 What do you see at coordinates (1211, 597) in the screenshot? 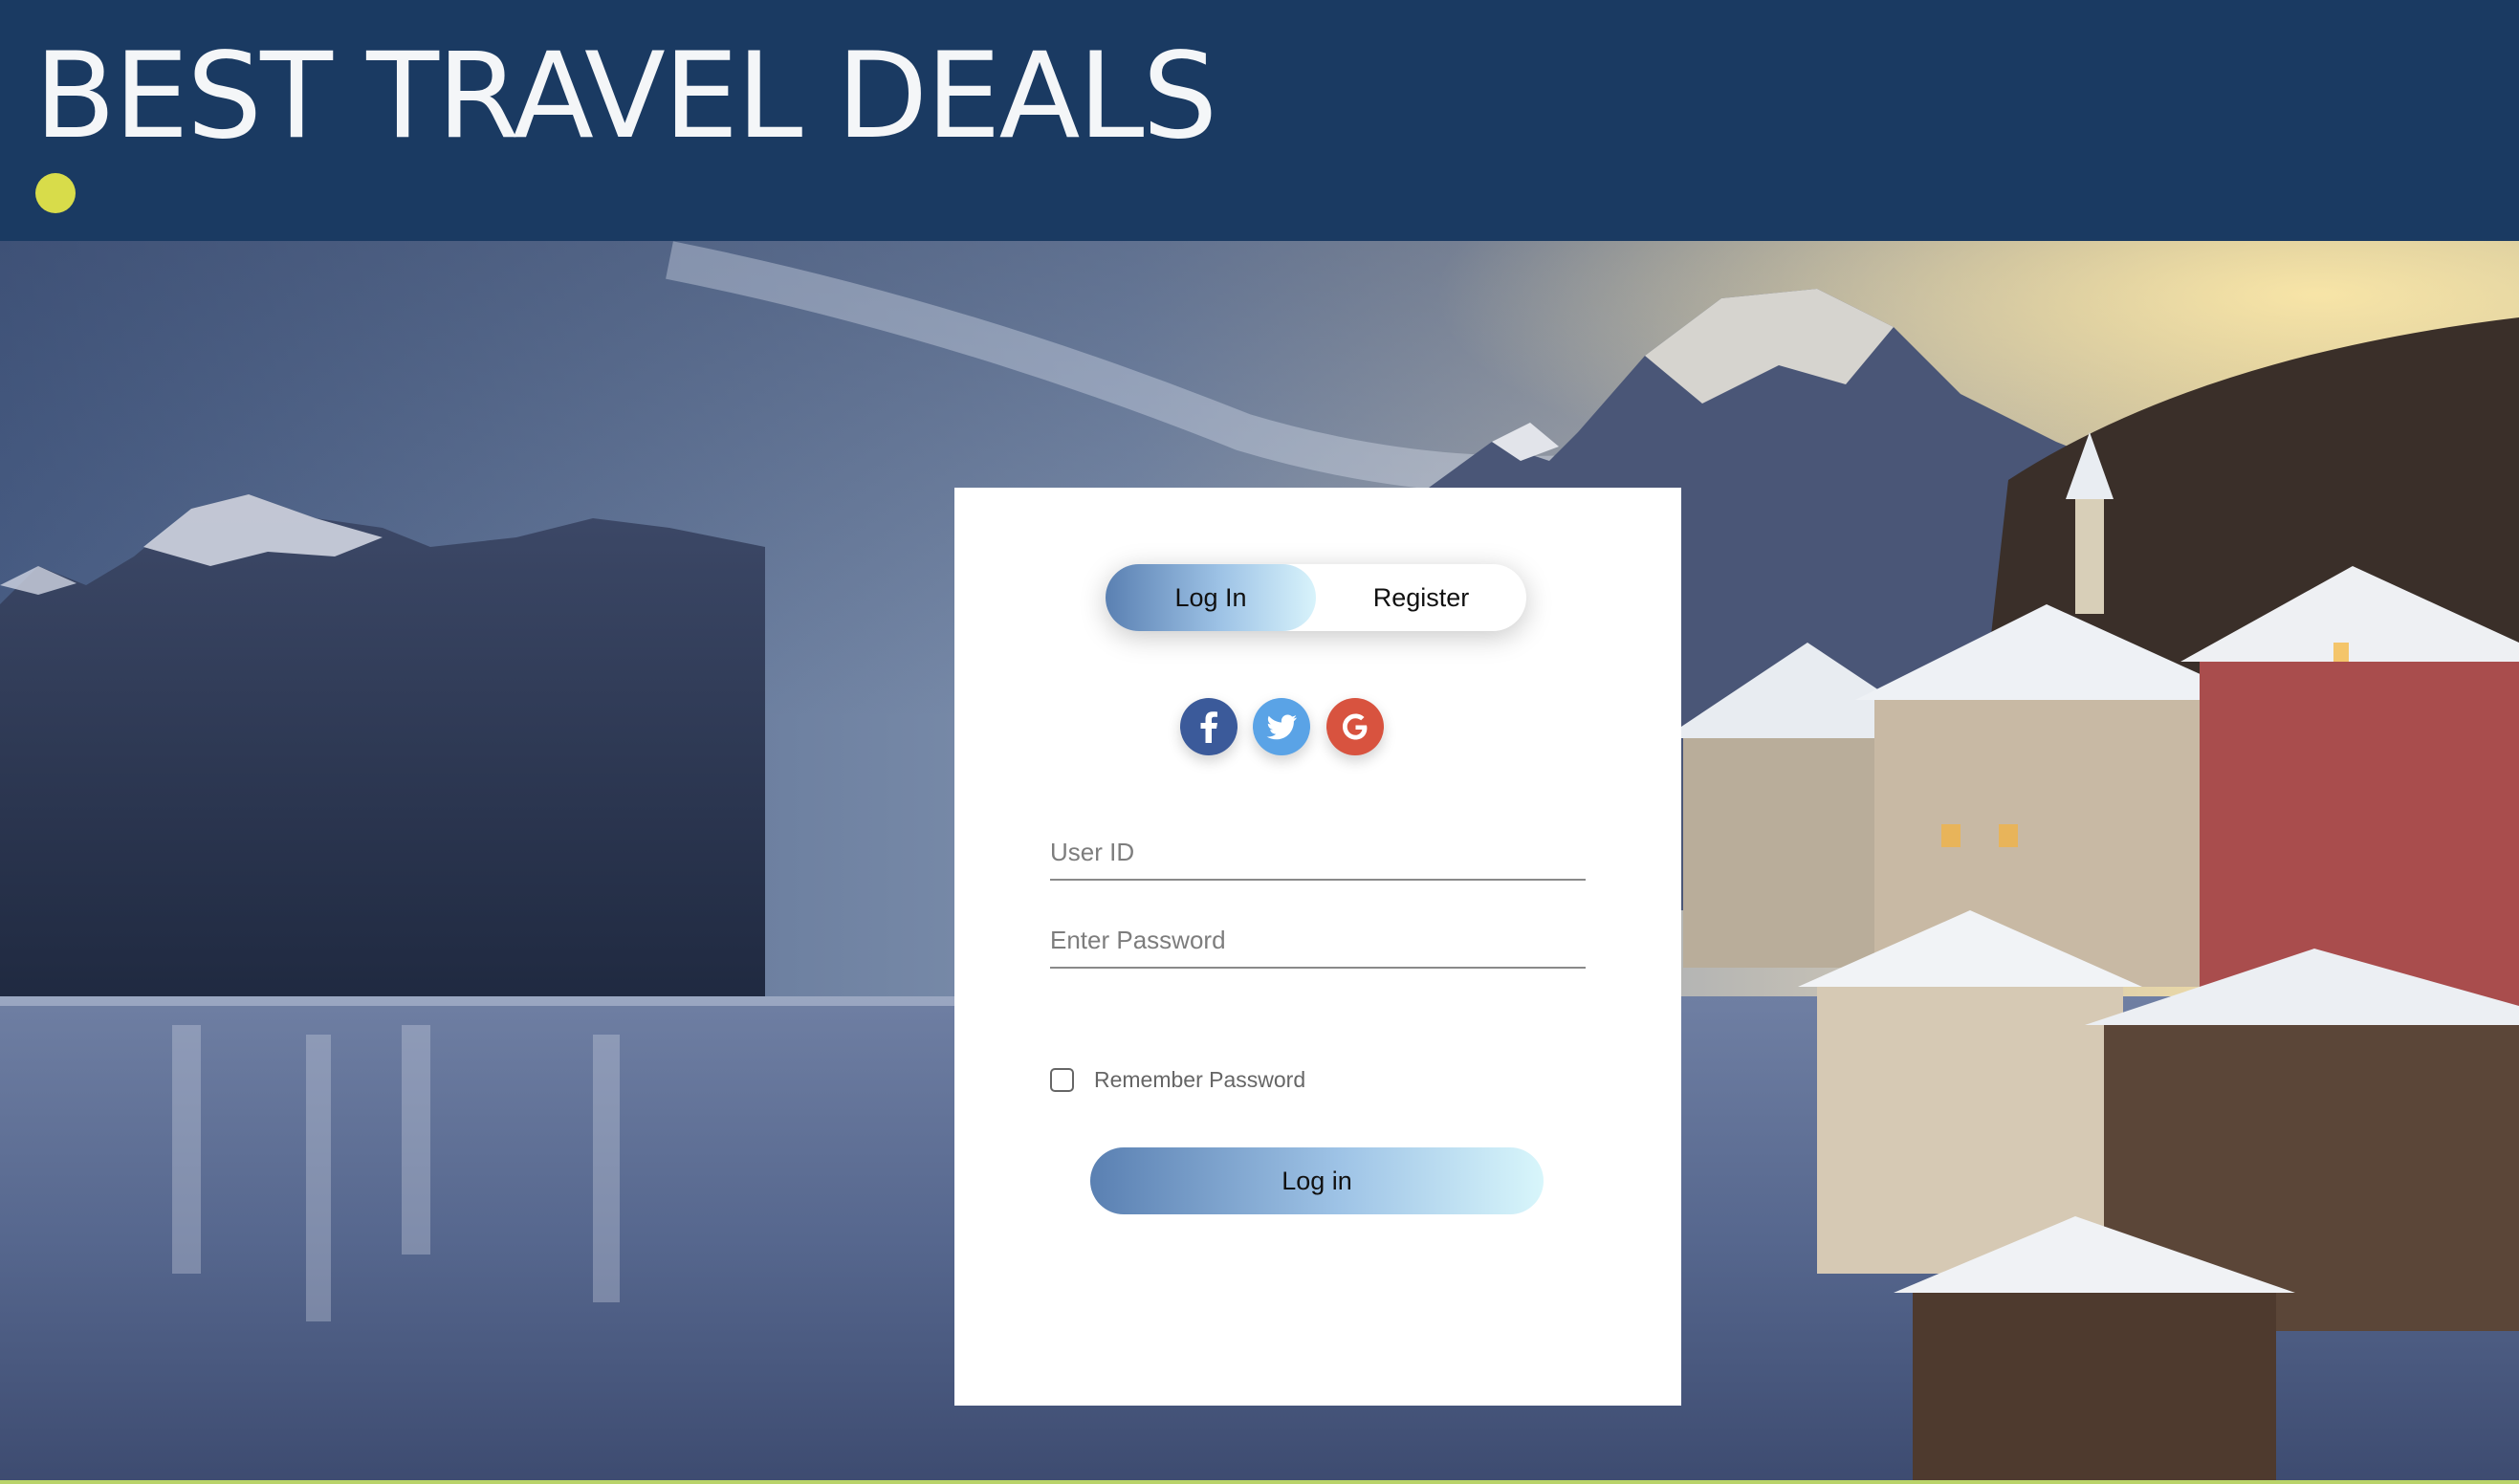
I see `tab-log-in: Log In` at bounding box center [1211, 597].